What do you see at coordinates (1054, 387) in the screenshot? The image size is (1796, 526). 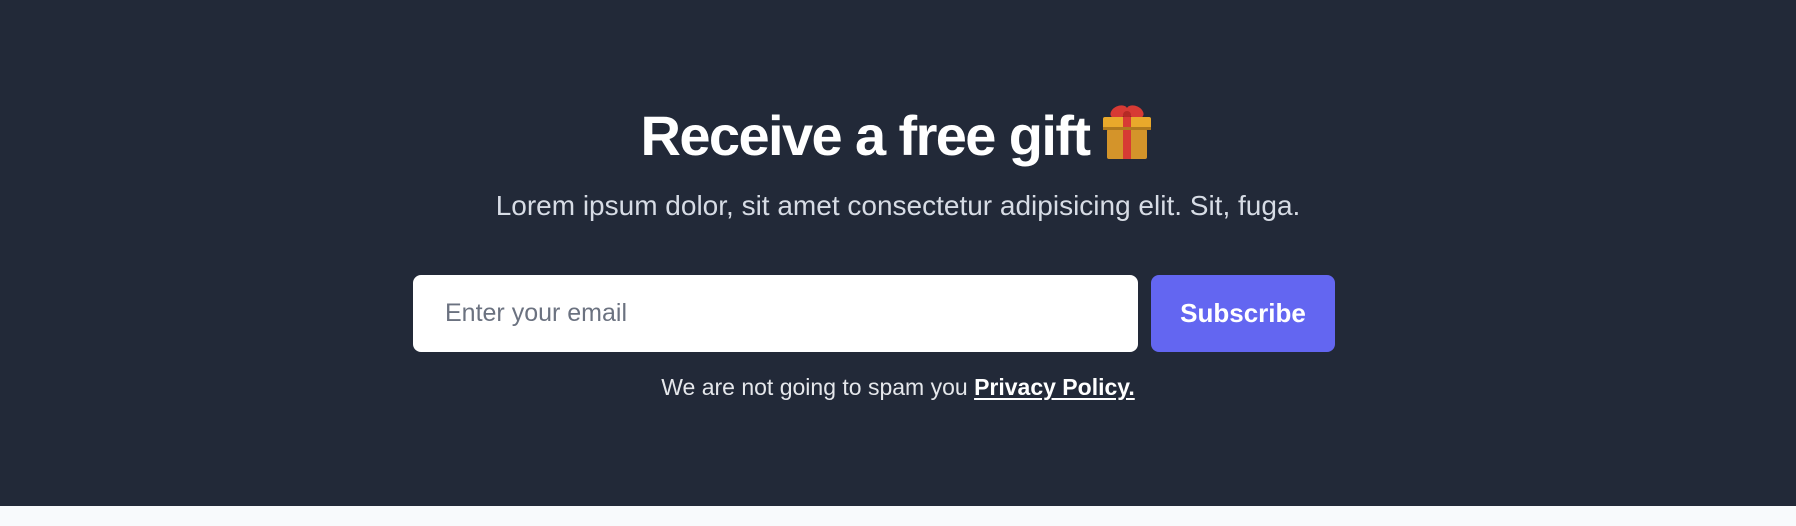 I see `privacy-policy-link: Privacy Policy.` at bounding box center [1054, 387].